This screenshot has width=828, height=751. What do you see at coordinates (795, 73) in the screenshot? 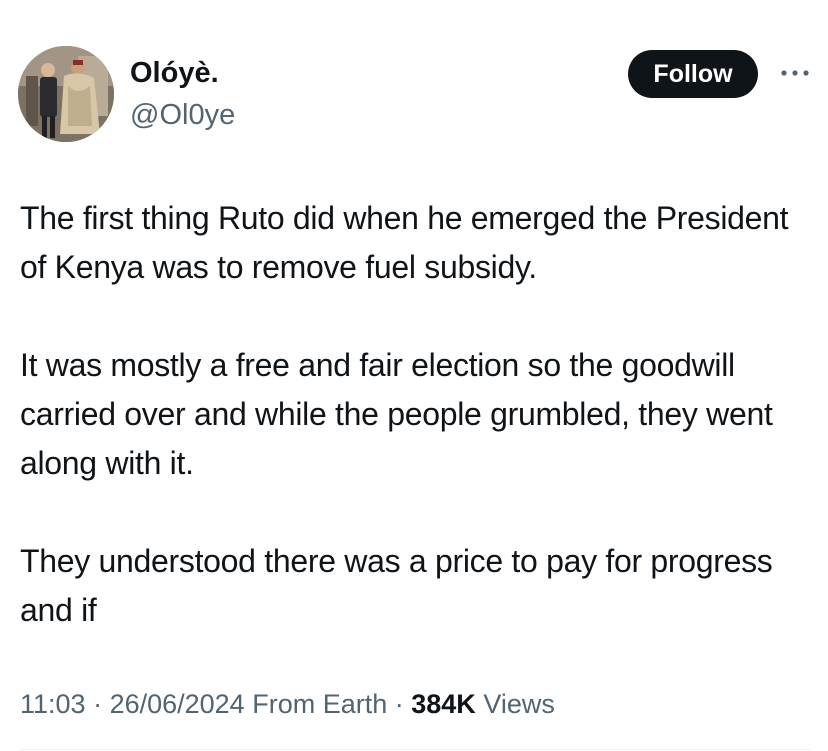
I see `more-horizontal-icon` at bounding box center [795, 73].